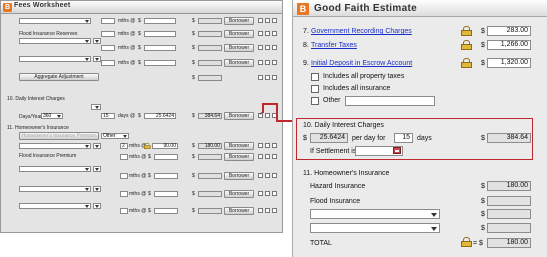 The image size is (547, 257). Describe the element at coordinates (165, 146) in the screenshot. I see `insurance-rate-field: 90.00` at that location.